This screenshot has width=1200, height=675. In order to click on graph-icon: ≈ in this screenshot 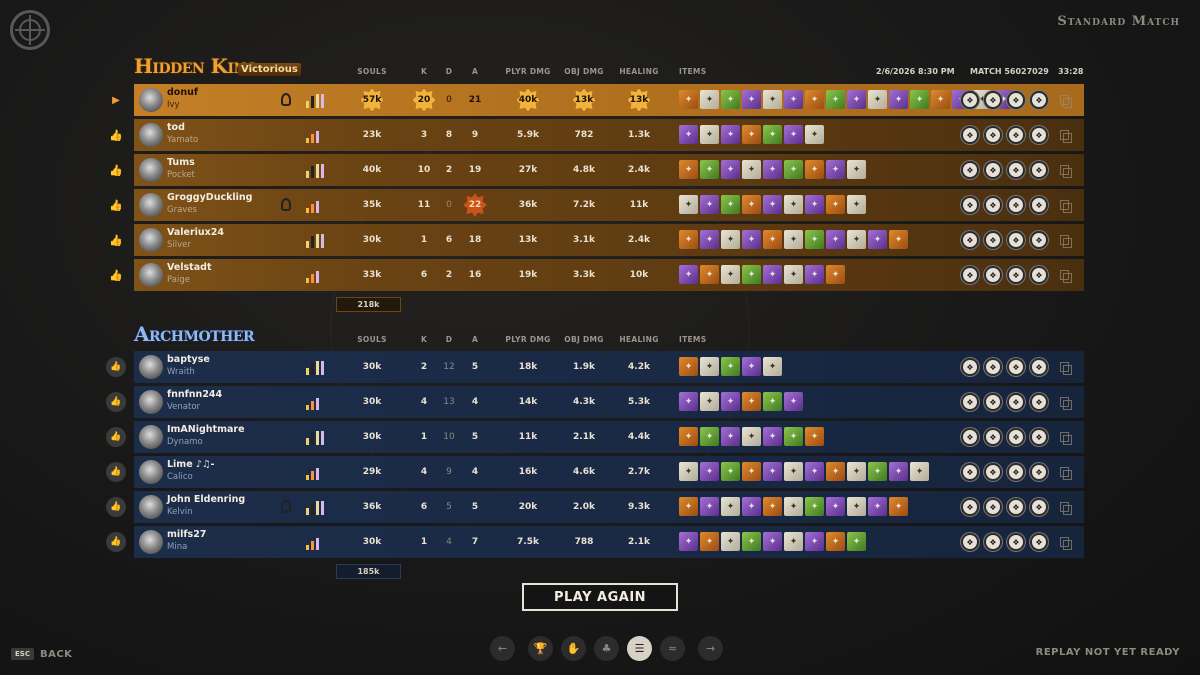, I will do `click(672, 648)`.